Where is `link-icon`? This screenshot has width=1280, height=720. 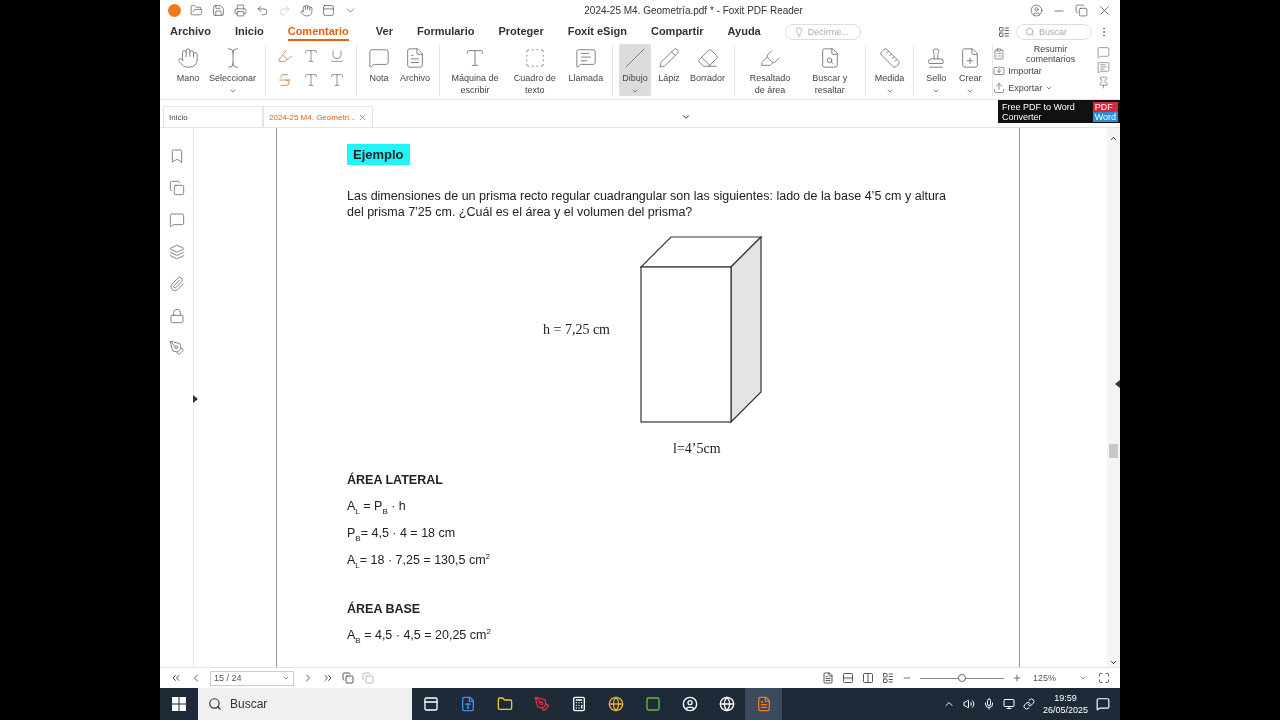 link-icon is located at coordinates (1028, 704).